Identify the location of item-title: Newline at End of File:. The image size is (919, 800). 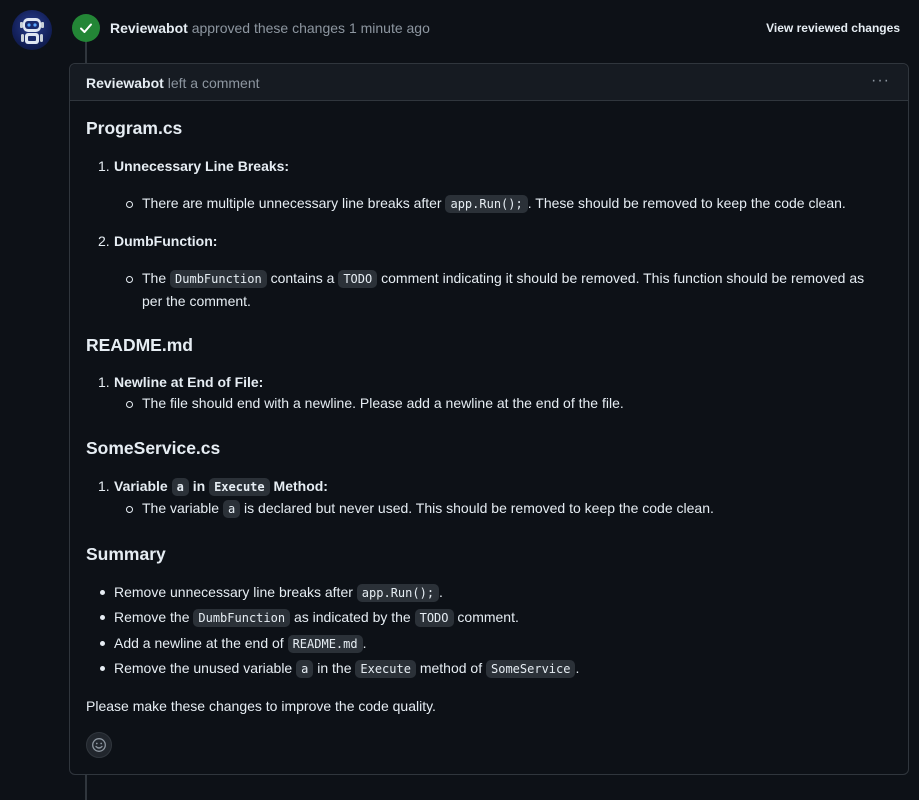
(189, 382).